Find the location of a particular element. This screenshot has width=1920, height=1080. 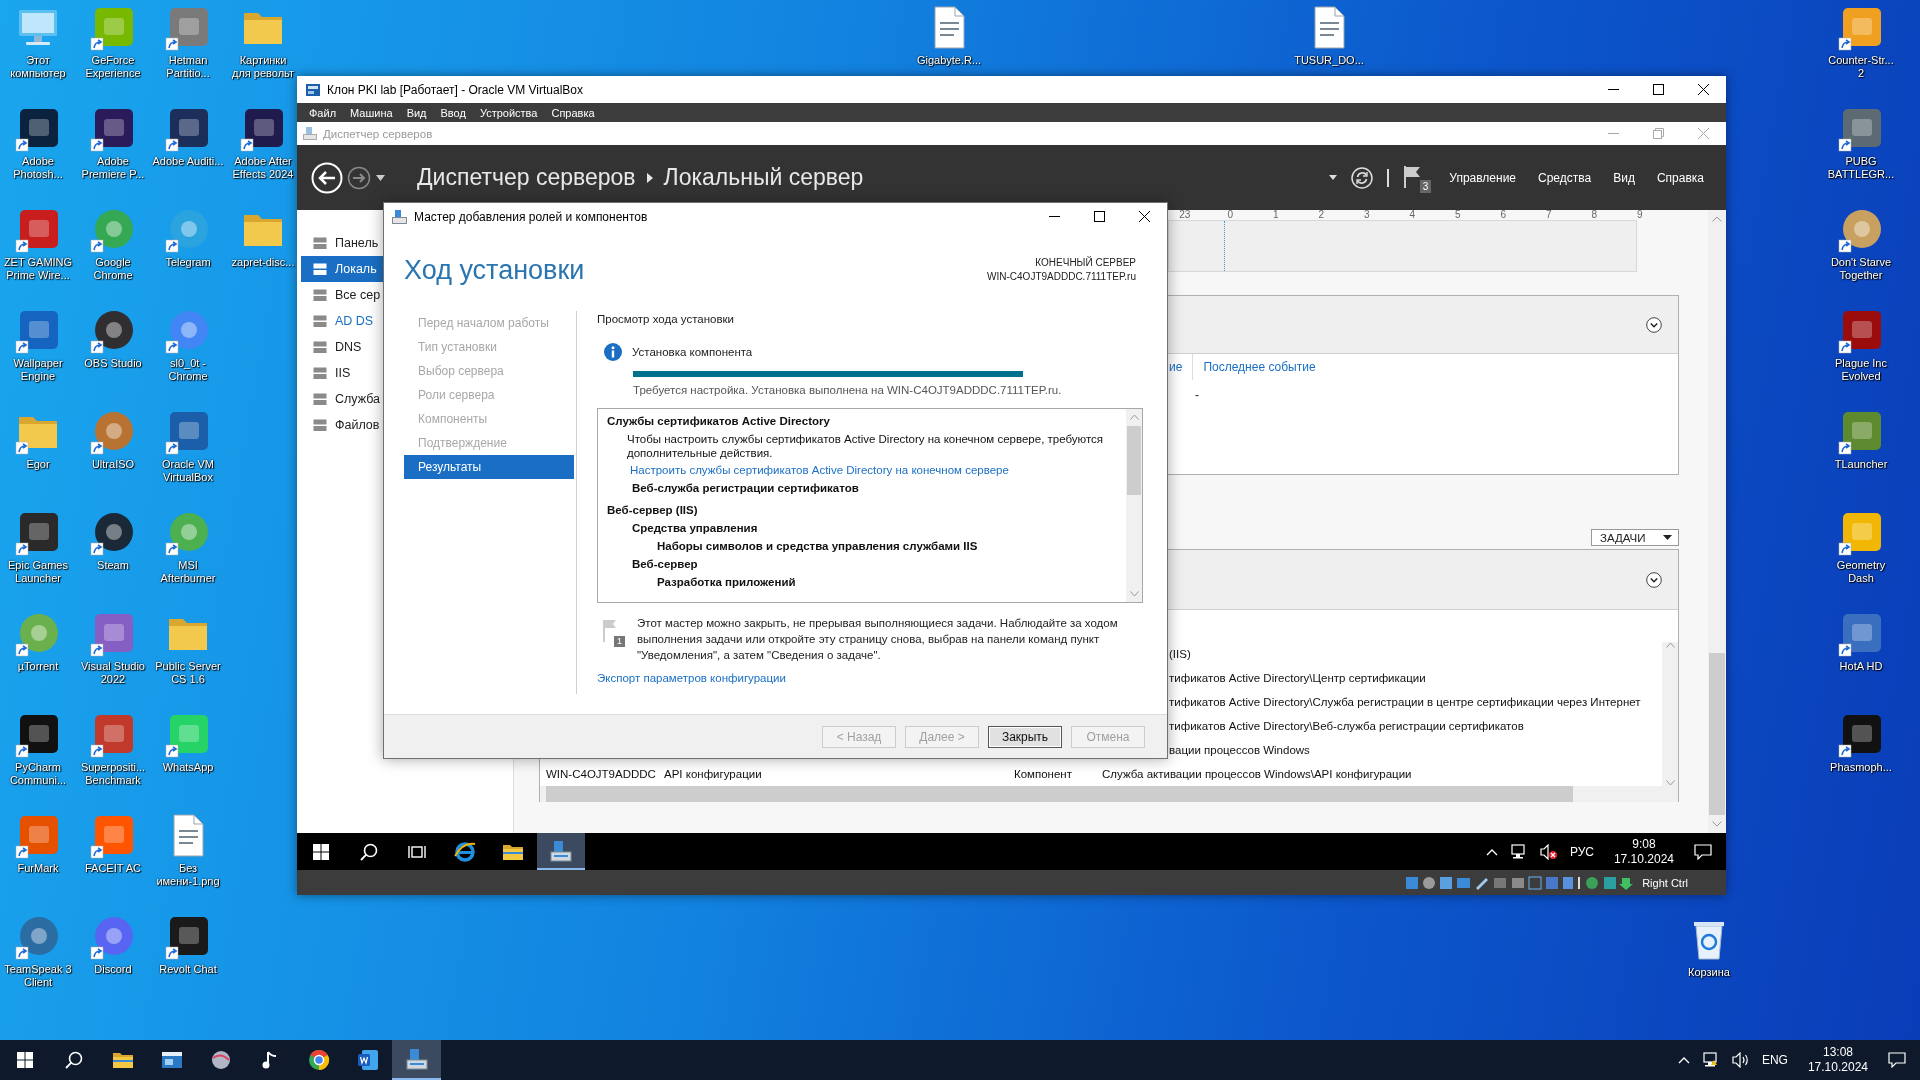

table-cell: тификатов Active Directory\Служба регистрации в центре сертификации через Интернет is located at coordinates (1405, 702).